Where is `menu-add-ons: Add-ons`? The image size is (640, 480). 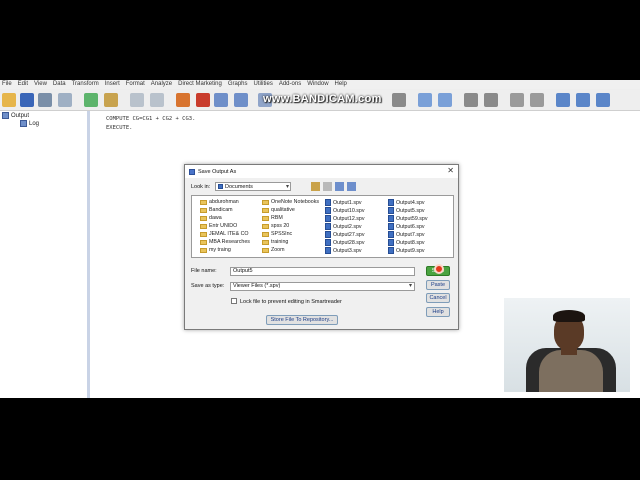
menu-add-ons: Add-ons is located at coordinates (290, 84).